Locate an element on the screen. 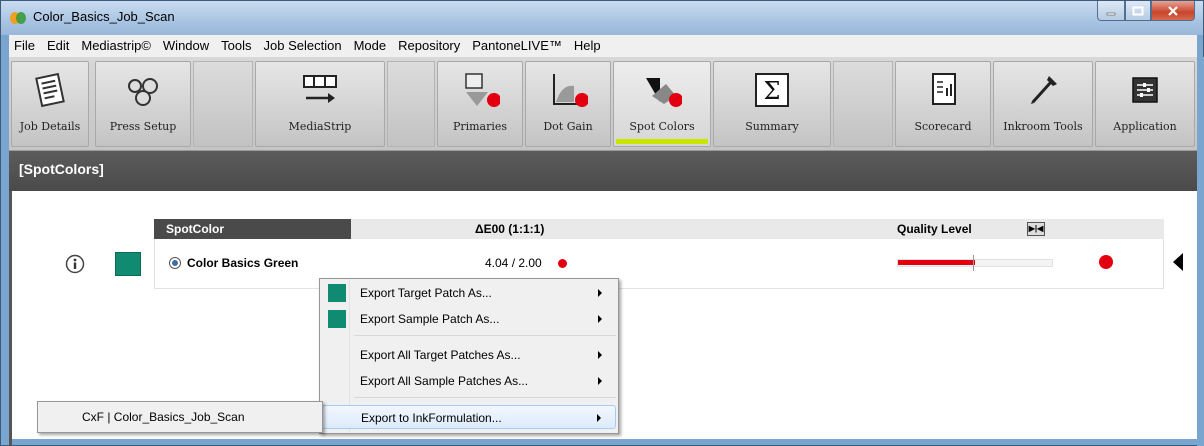 The height and width of the screenshot is (446, 1204). left-border is located at coordinates (10, 318).